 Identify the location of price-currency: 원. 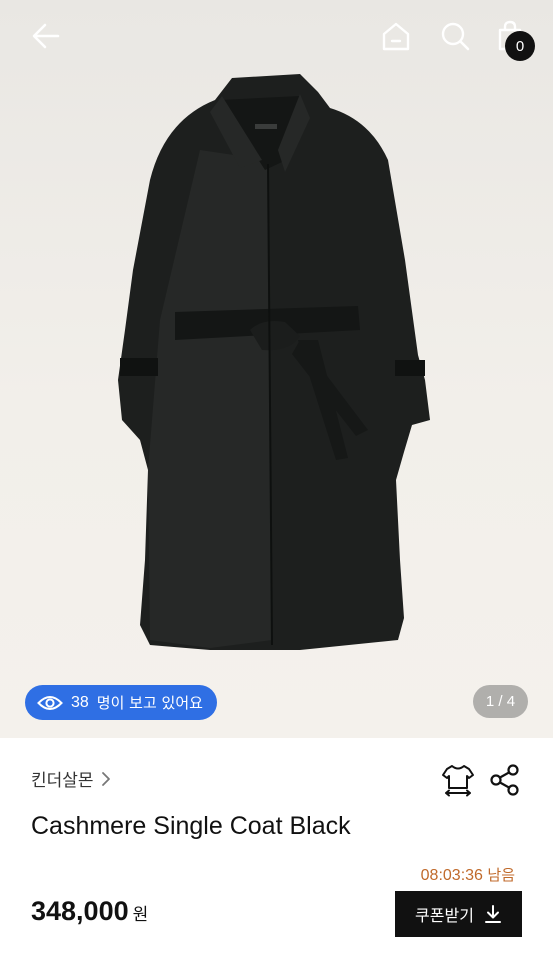
(140, 915).